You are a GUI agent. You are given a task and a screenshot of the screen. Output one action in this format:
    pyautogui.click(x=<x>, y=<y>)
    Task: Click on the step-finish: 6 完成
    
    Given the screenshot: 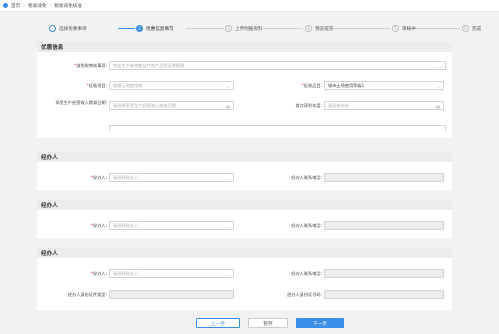 What is the action you would take?
    pyautogui.click(x=471, y=28)
    